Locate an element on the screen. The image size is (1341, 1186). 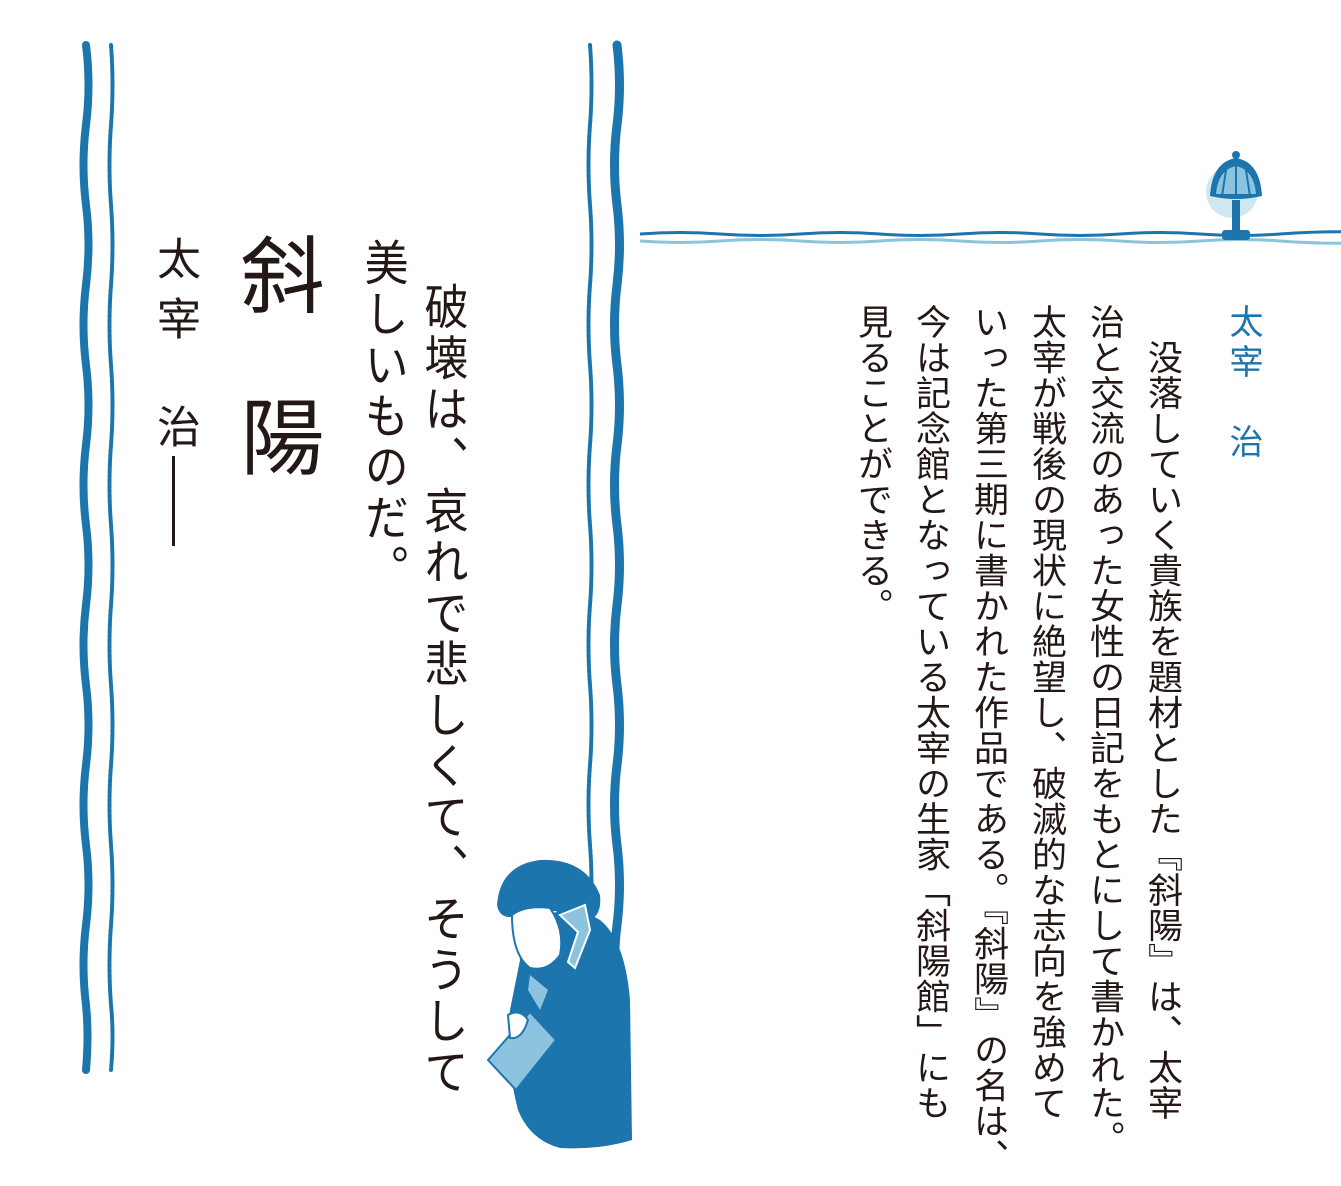
quote-line-1: 破壊は、哀れで悲しくて、そうして is located at coordinates (442, 690).